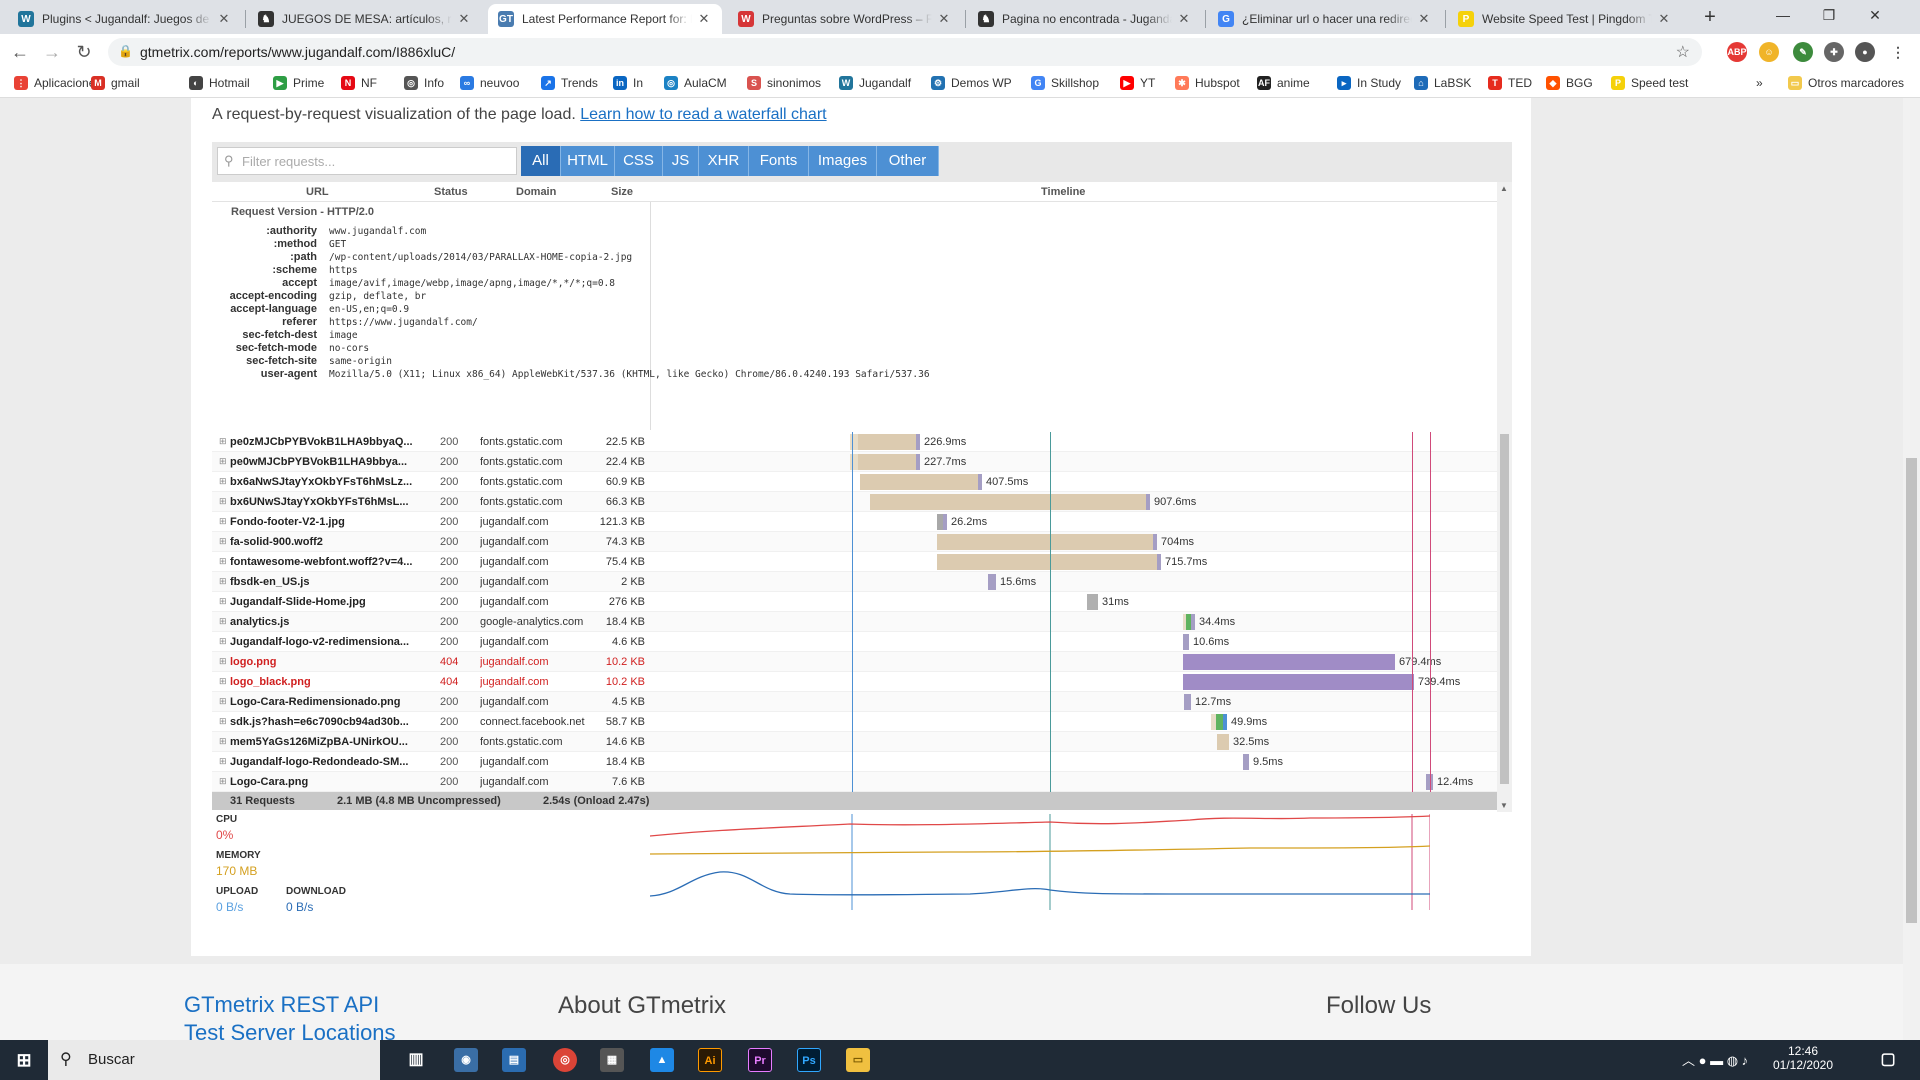  I want to click on file-explorer-icon: ▭, so click(858, 1060).